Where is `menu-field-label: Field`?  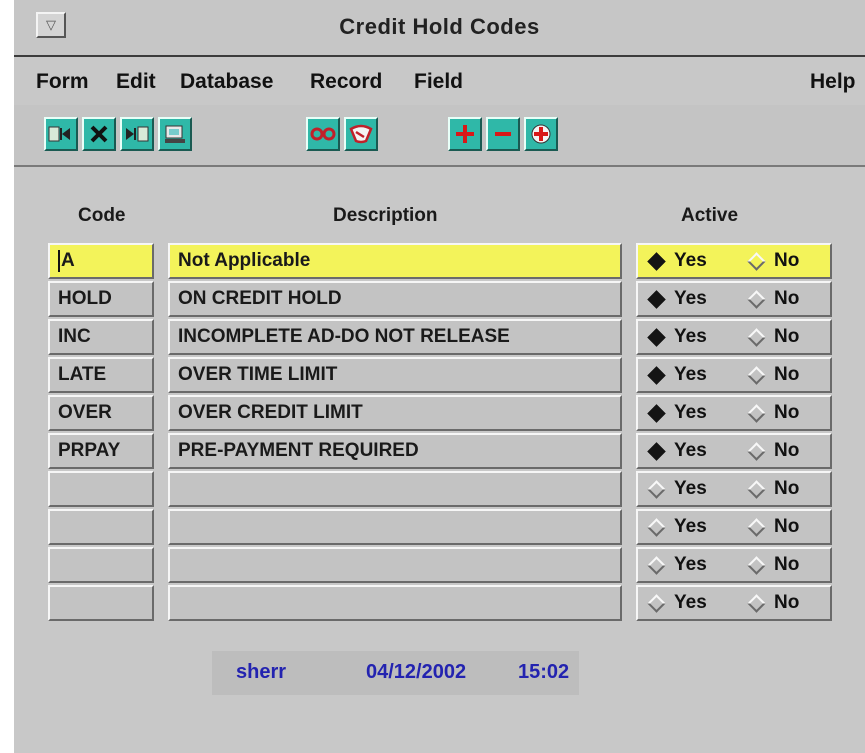 menu-field-label: Field is located at coordinates (439, 81).